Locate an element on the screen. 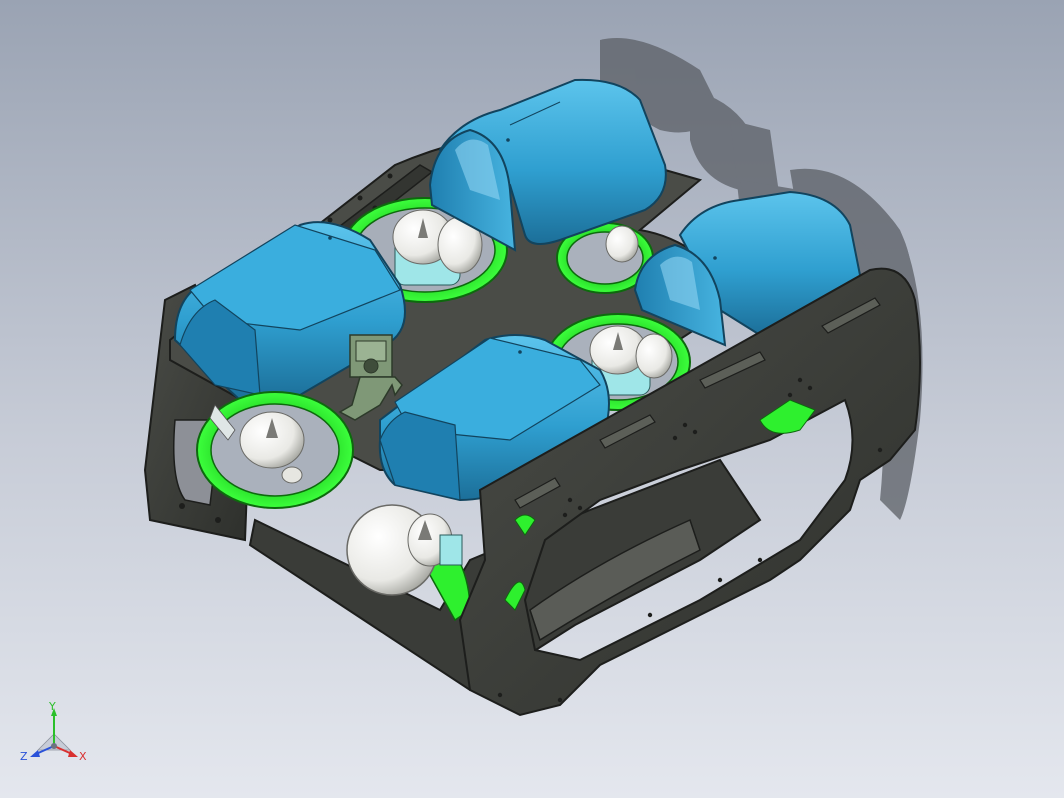 The width and height of the screenshot is (1064, 798). thruster-front-left is located at coordinates (275, 450).